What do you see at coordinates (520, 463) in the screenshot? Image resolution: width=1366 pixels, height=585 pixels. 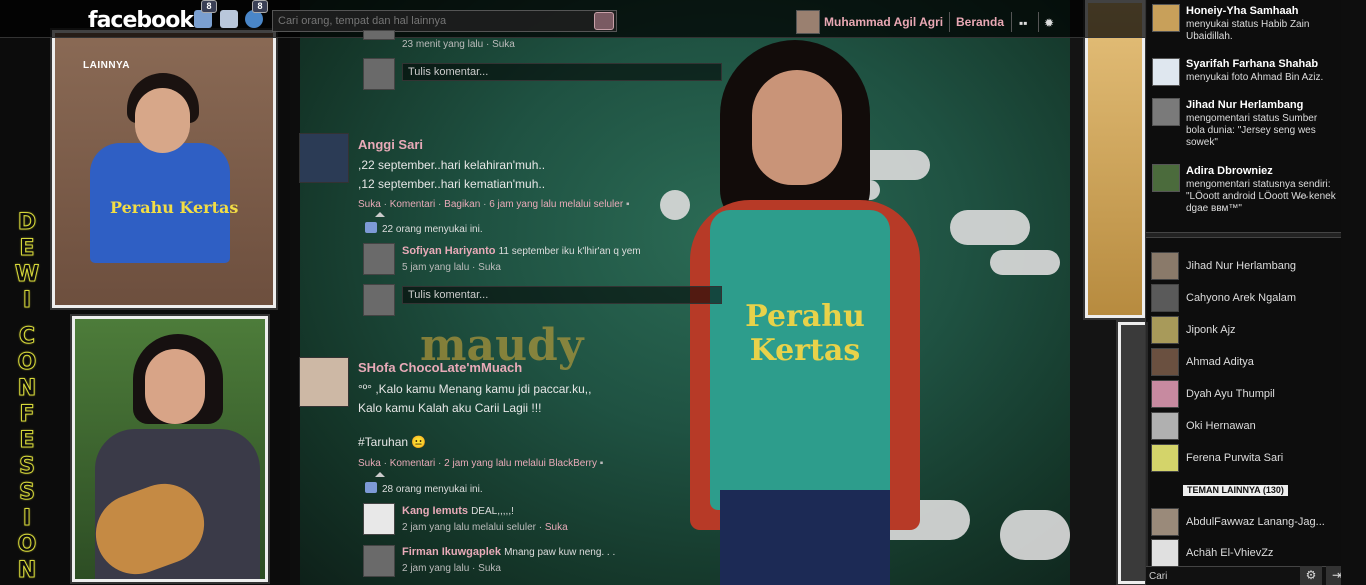 I see `post-time: 2 jam yang lalu melalui BlackBerry` at bounding box center [520, 463].